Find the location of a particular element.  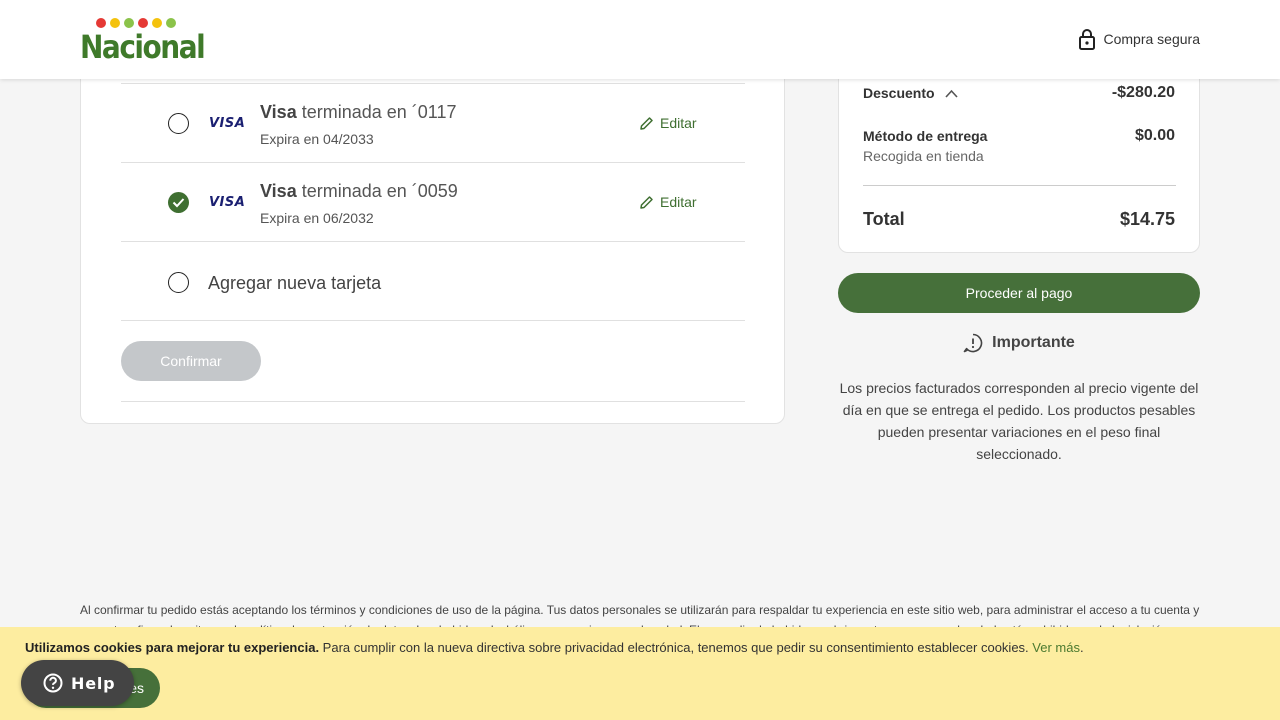

delivery-value: $0.00 is located at coordinates (1154, 135).